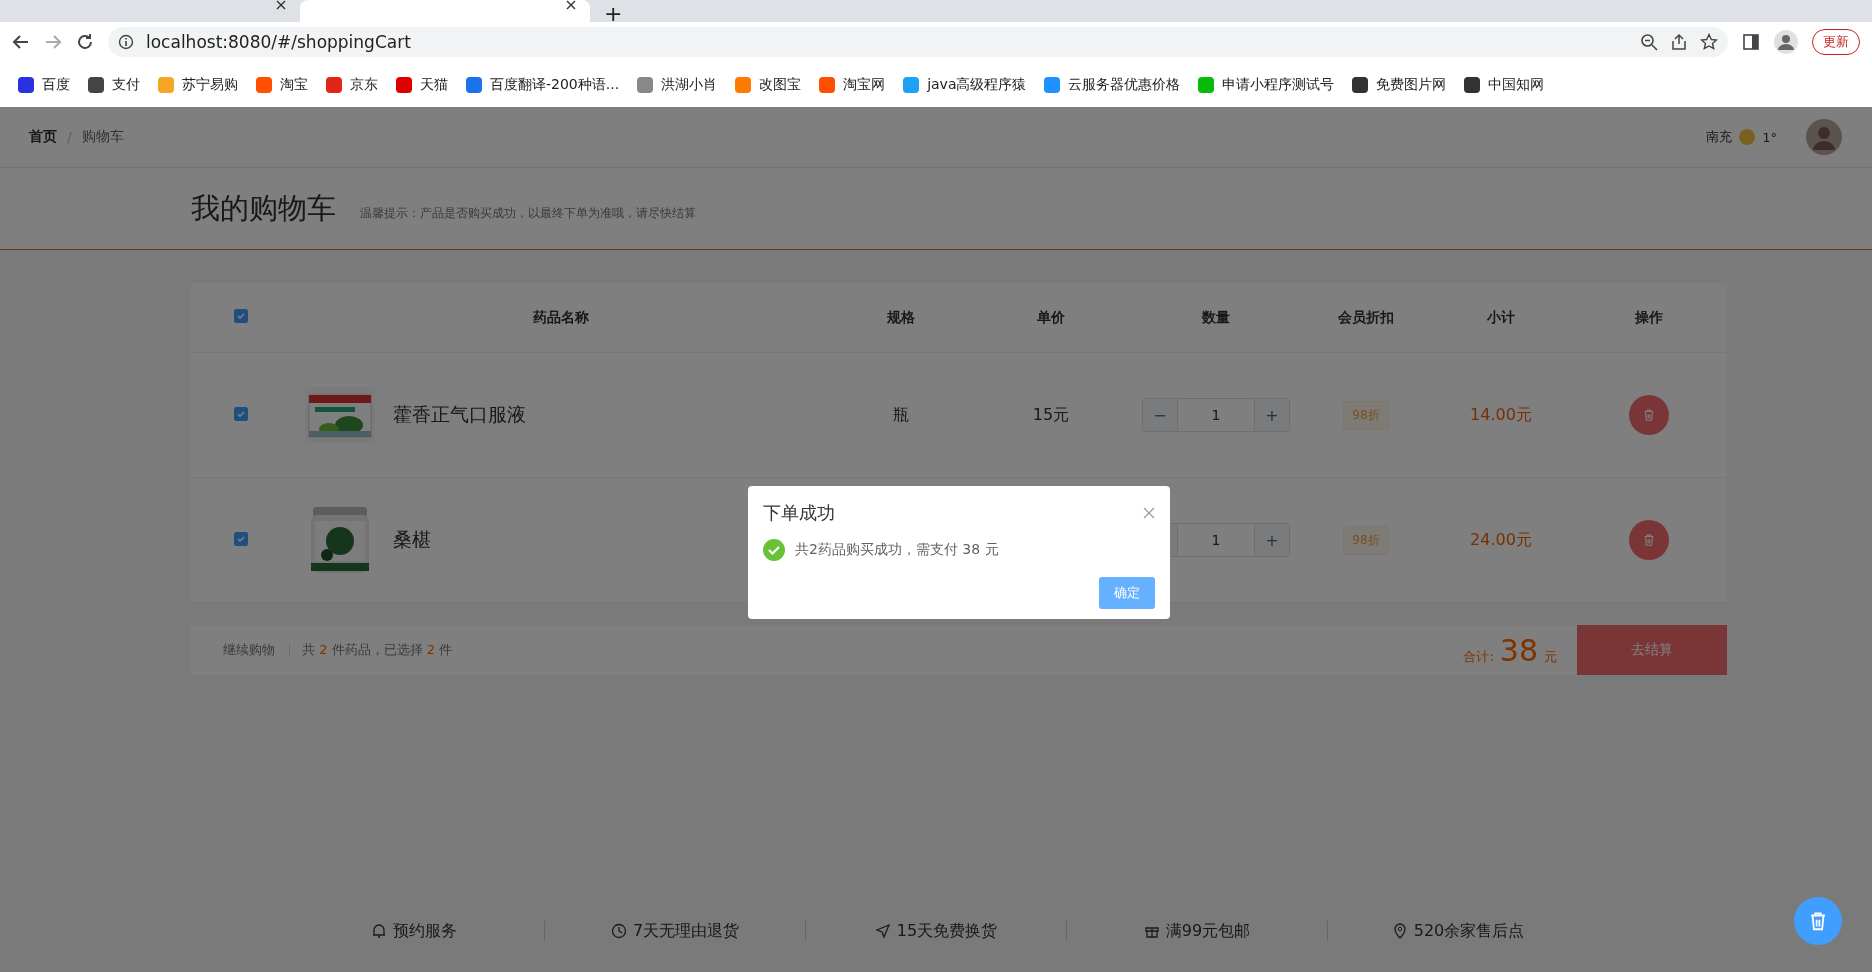 This screenshot has width=1872, height=972. Describe the element at coordinates (379, 931) in the screenshot. I see `bell-icon` at that location.